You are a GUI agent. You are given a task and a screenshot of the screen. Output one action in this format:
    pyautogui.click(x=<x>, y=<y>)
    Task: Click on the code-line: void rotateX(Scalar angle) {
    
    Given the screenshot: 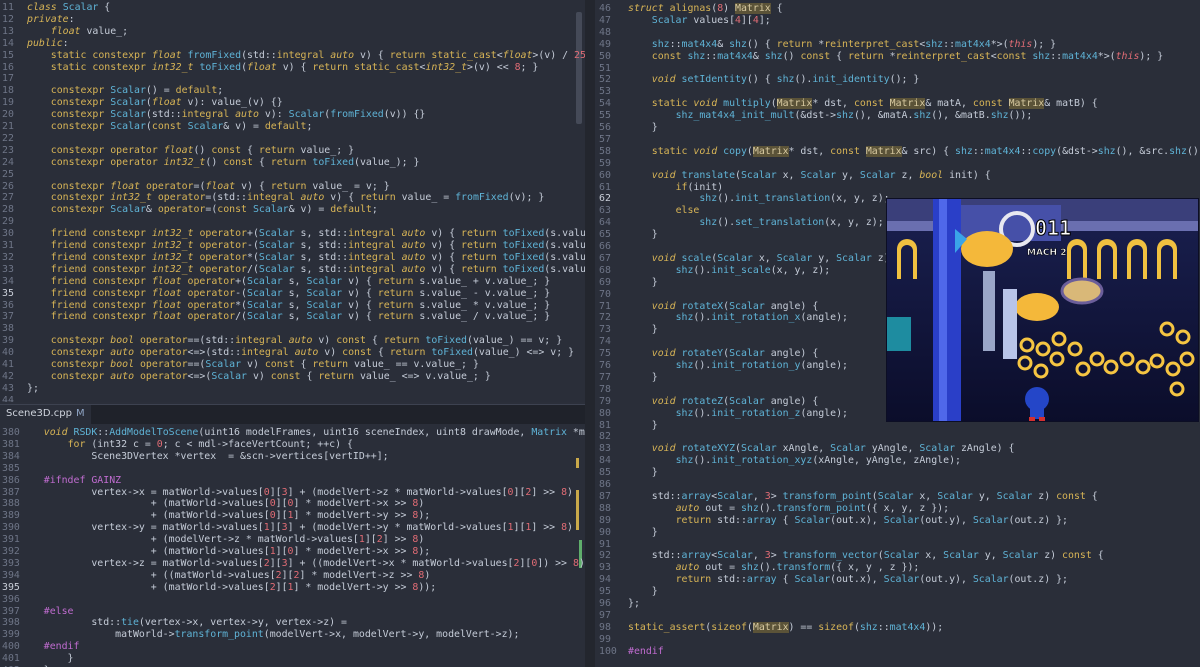 What is the action you would take?
    pyautogui.click(x=723, y=306)
    